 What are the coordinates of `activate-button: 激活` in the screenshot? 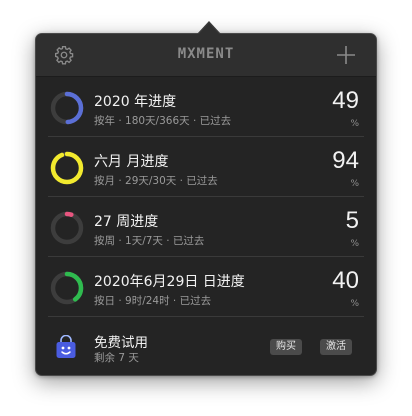 It's located at (336, 347).